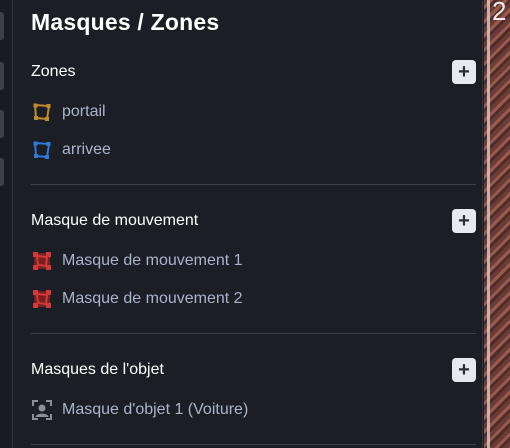  I want to click on object-mask-item-1: Masque d'objet 1 (Voiture), so click(139, 410).